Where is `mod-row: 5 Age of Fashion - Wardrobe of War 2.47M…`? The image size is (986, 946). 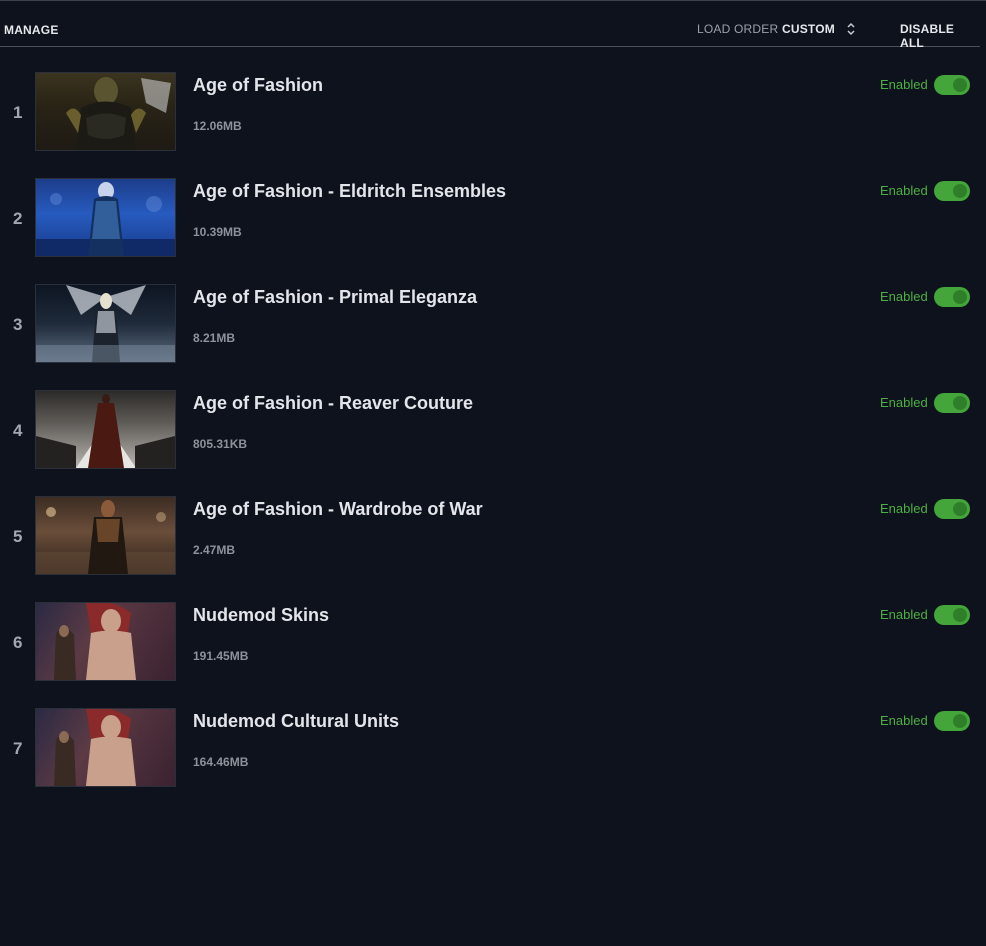 mod-row: 5 Age of Fashion - Wardrobe of War 2.47M… is located at coordinates (493, 549).